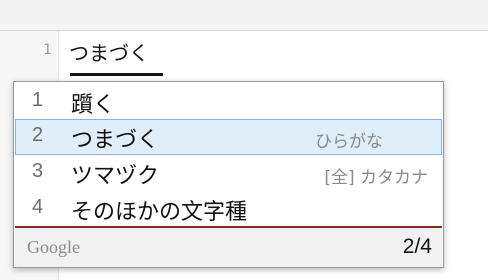 This screenshot has height=280, width=488. I want to click on candidate-number: 2, so click(38, 135).